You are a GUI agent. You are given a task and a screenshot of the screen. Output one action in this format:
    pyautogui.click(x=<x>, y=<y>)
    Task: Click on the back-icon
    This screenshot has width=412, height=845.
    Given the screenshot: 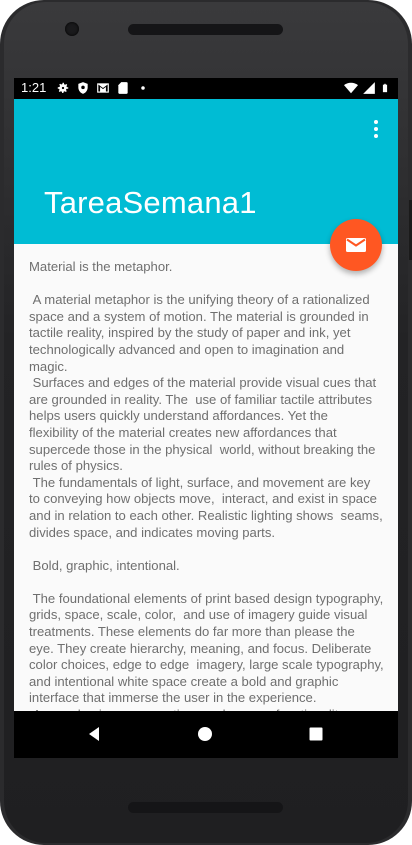 What is the action you would take?
    pyautogui.click(x=94, y=734)
    